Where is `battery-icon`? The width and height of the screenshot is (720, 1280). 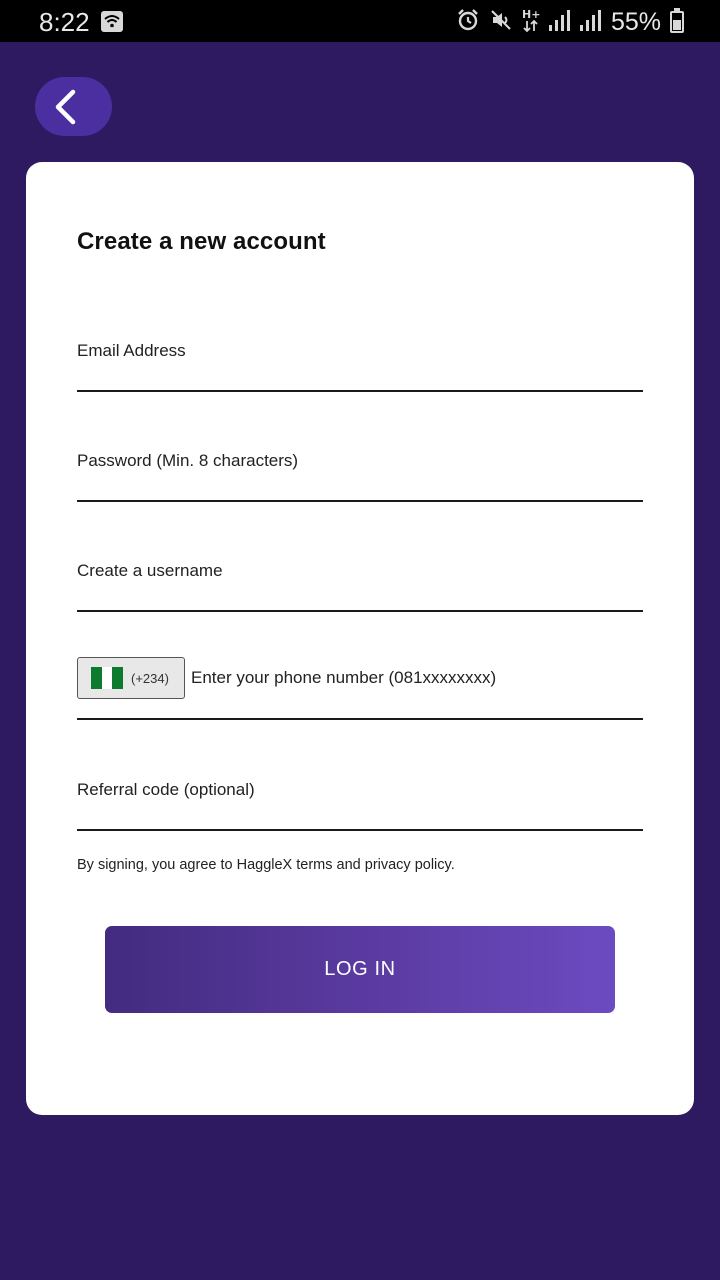 battery-icon is located at coordinates (677, 20).